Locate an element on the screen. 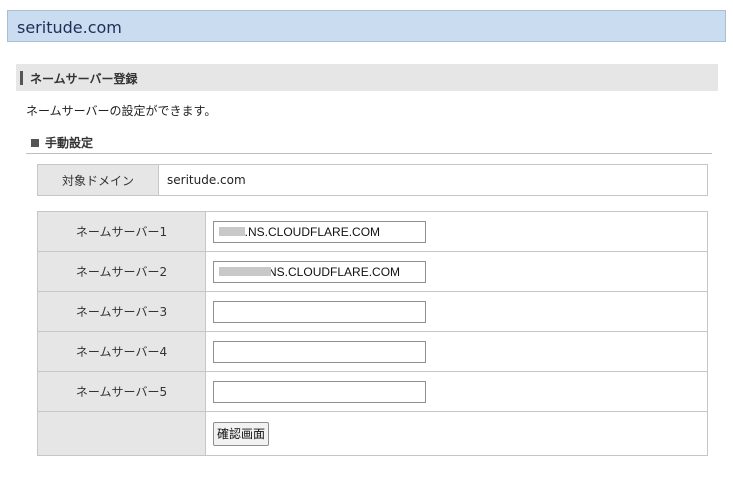 The image size is (733, 490). nameserver-label-1: ネームサーバー1 is located at coordinates (121, 231).